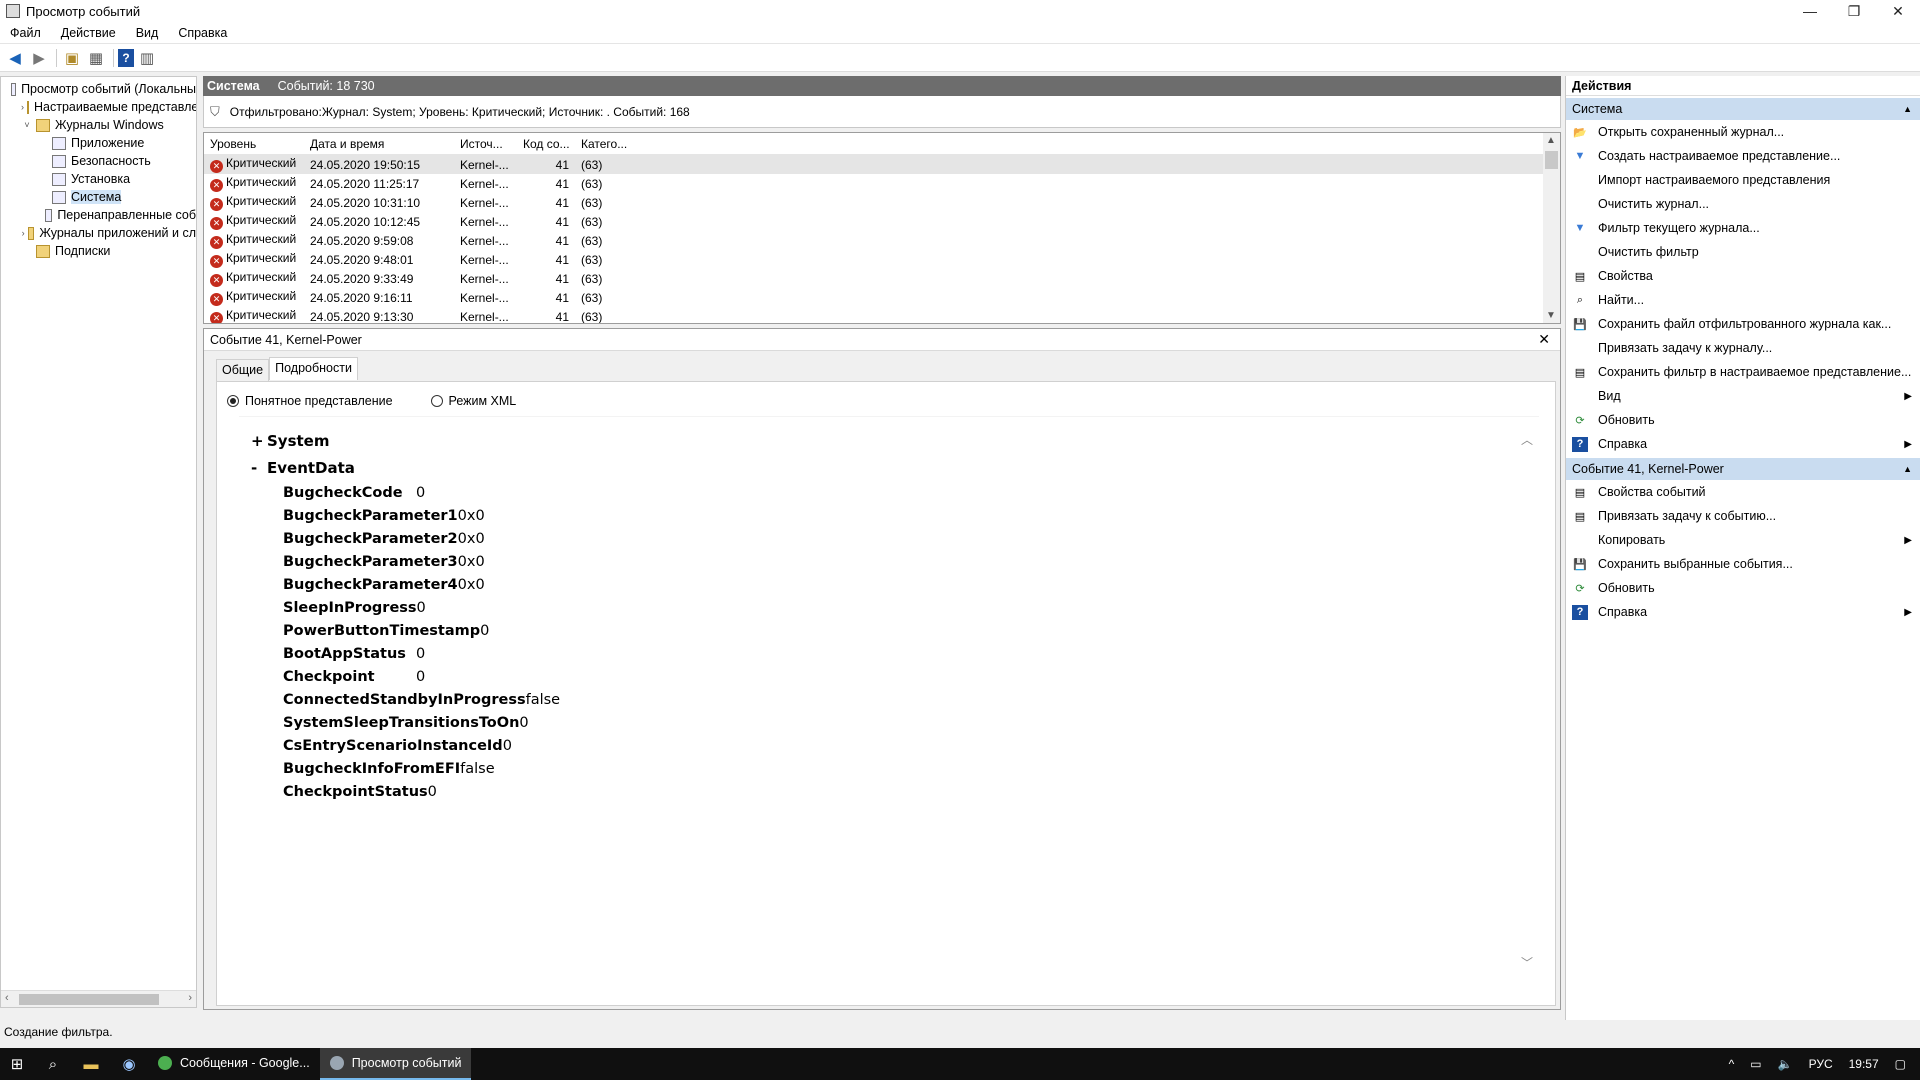 The image size is (1920, 1080). Describe the element at coordinates (395, 1064) in the screenshot. I see `taskbar-task: Просмотр событий` at that location.